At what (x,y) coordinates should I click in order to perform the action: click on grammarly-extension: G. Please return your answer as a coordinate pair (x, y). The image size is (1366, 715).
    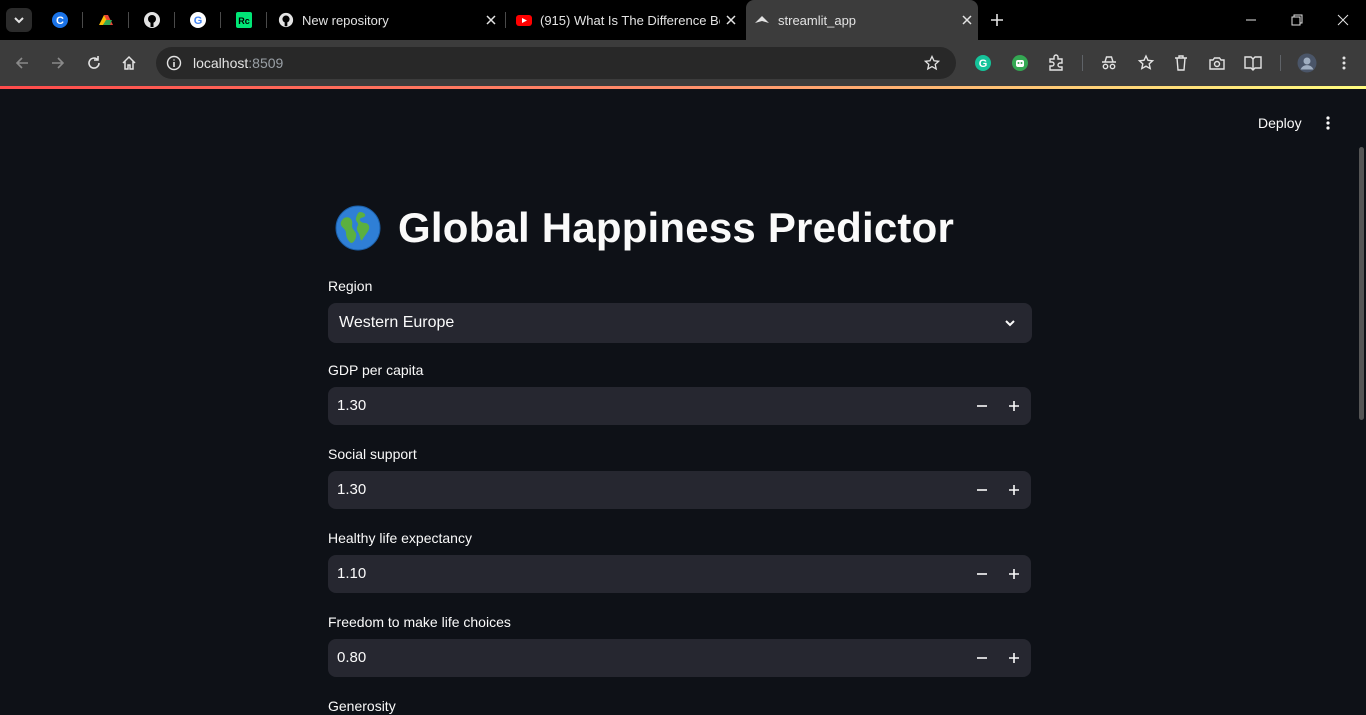
    Looking at the image, I should click on (983, 63).